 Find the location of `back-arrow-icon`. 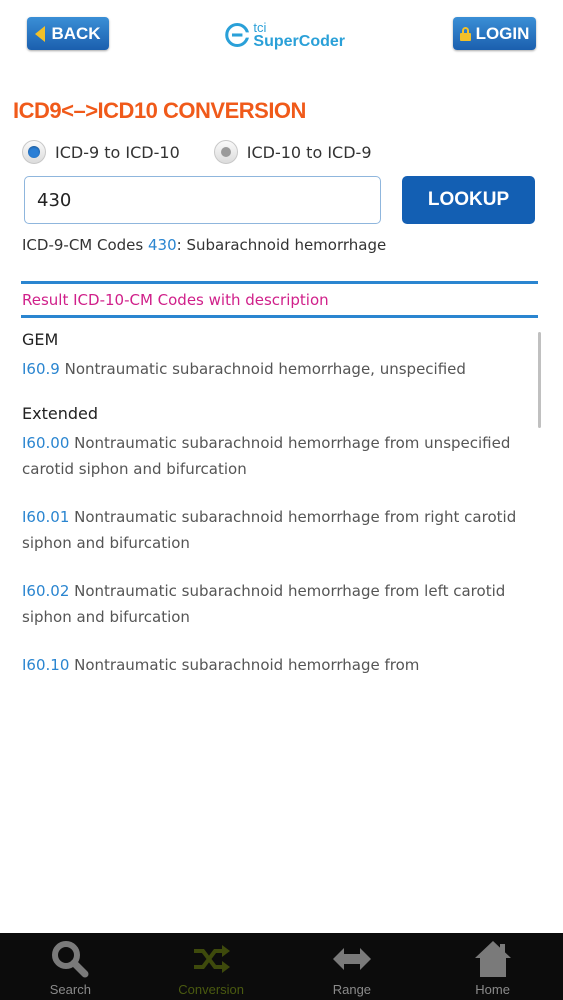

back-arrow-icon is located at coordinates (40, 33).